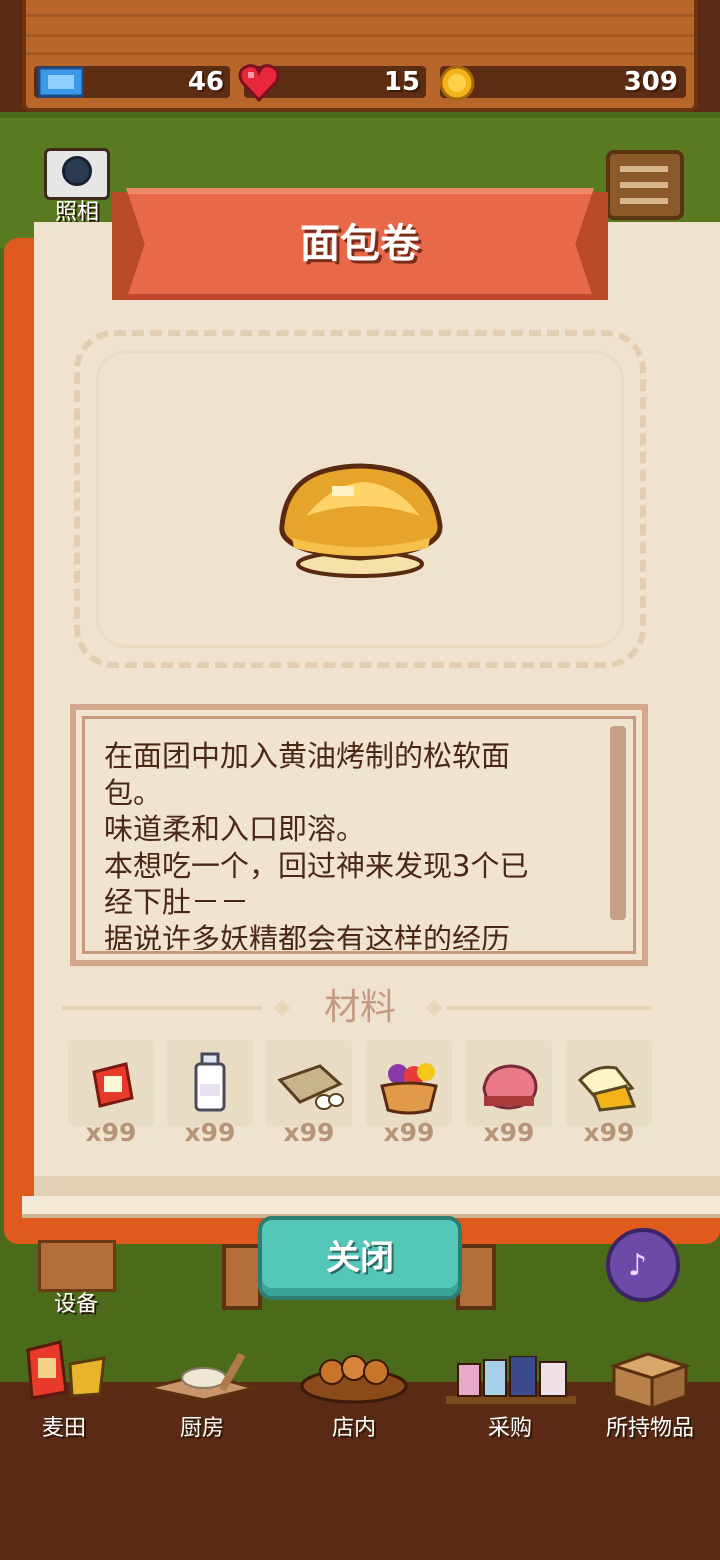 The image size is (720, 1560). I want to click on nav-label: 麦田, so click(63, 1428).